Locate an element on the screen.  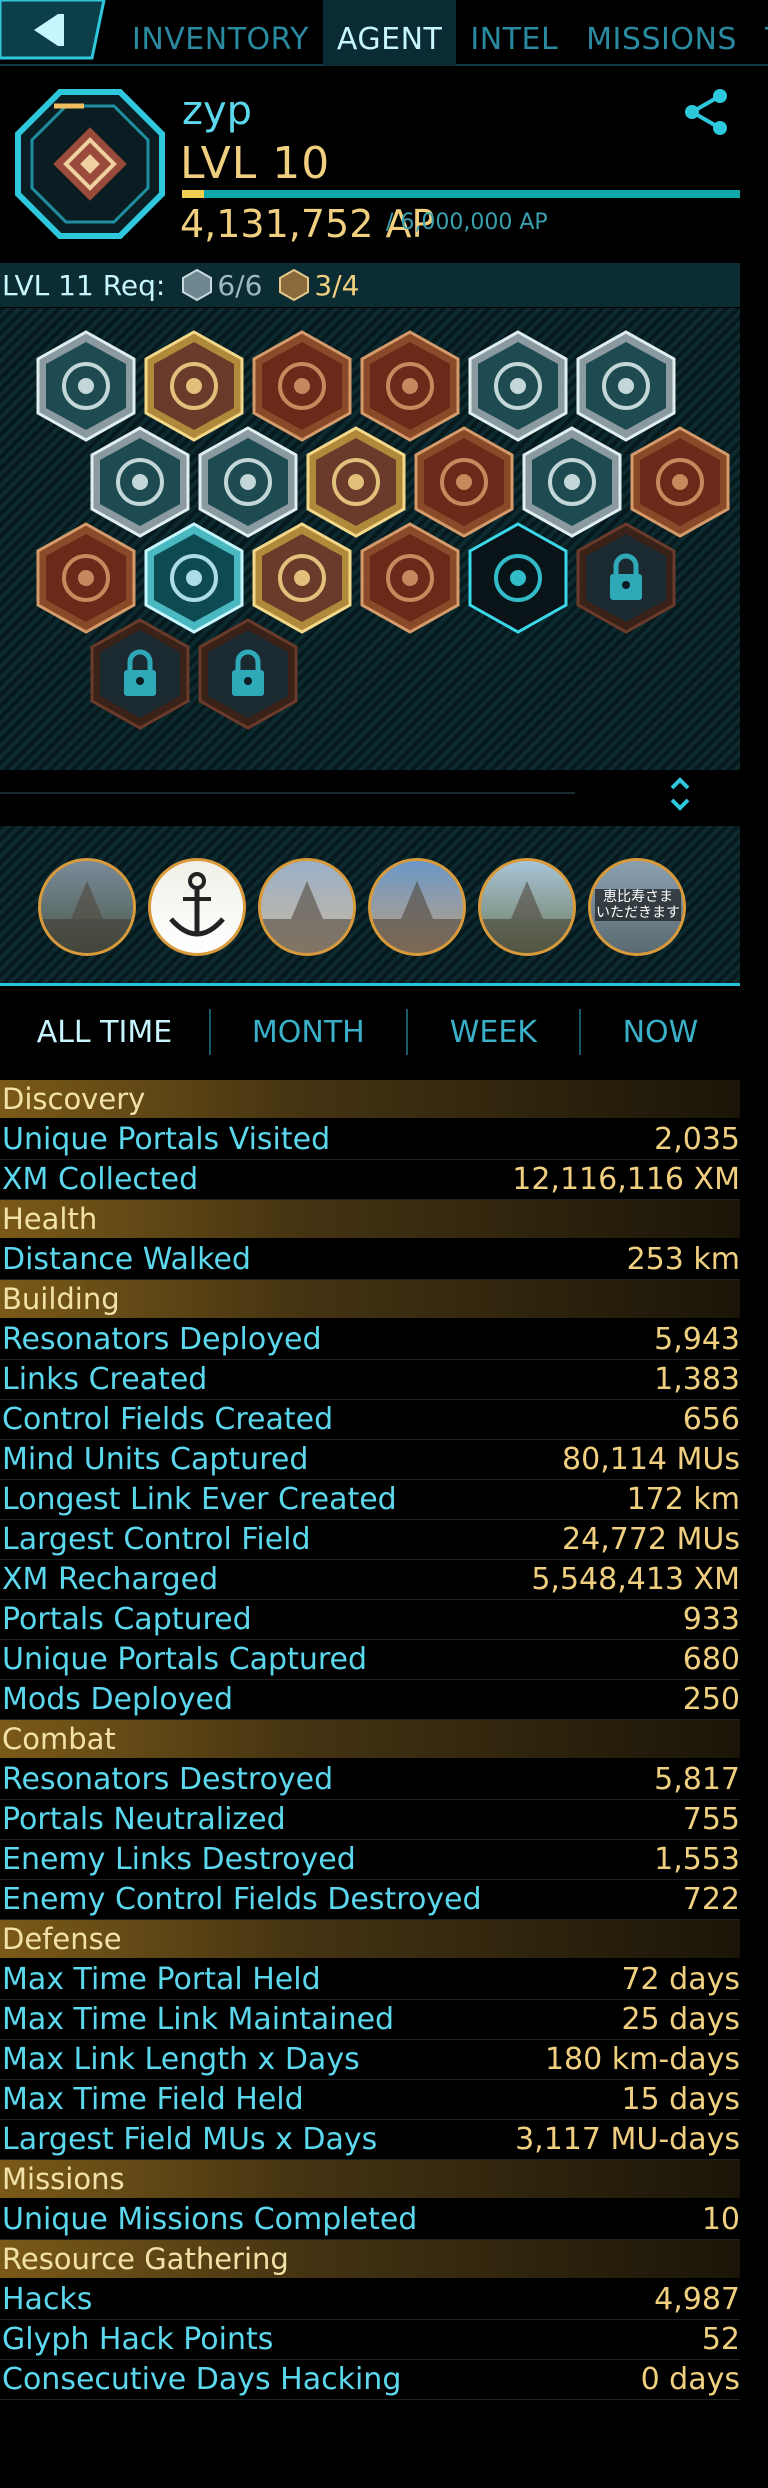
badge-locked-2-icon is located at coordinates (140, 674).